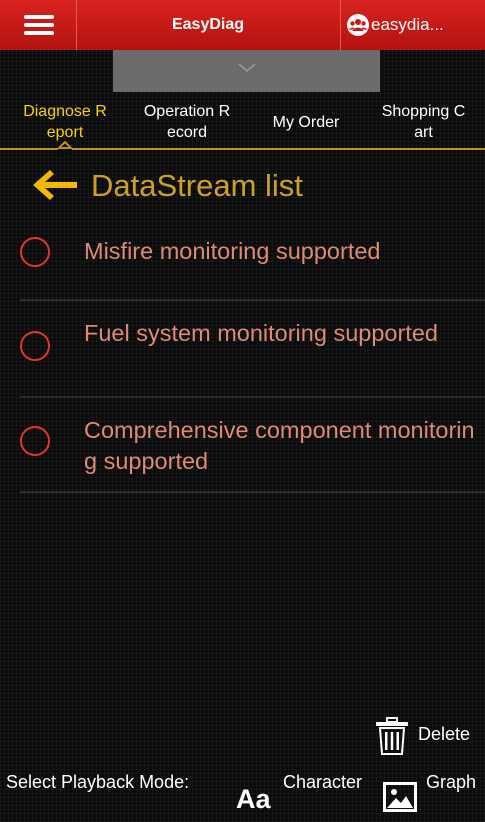  I want to click on delete-button: Delete, so click(429, 736).